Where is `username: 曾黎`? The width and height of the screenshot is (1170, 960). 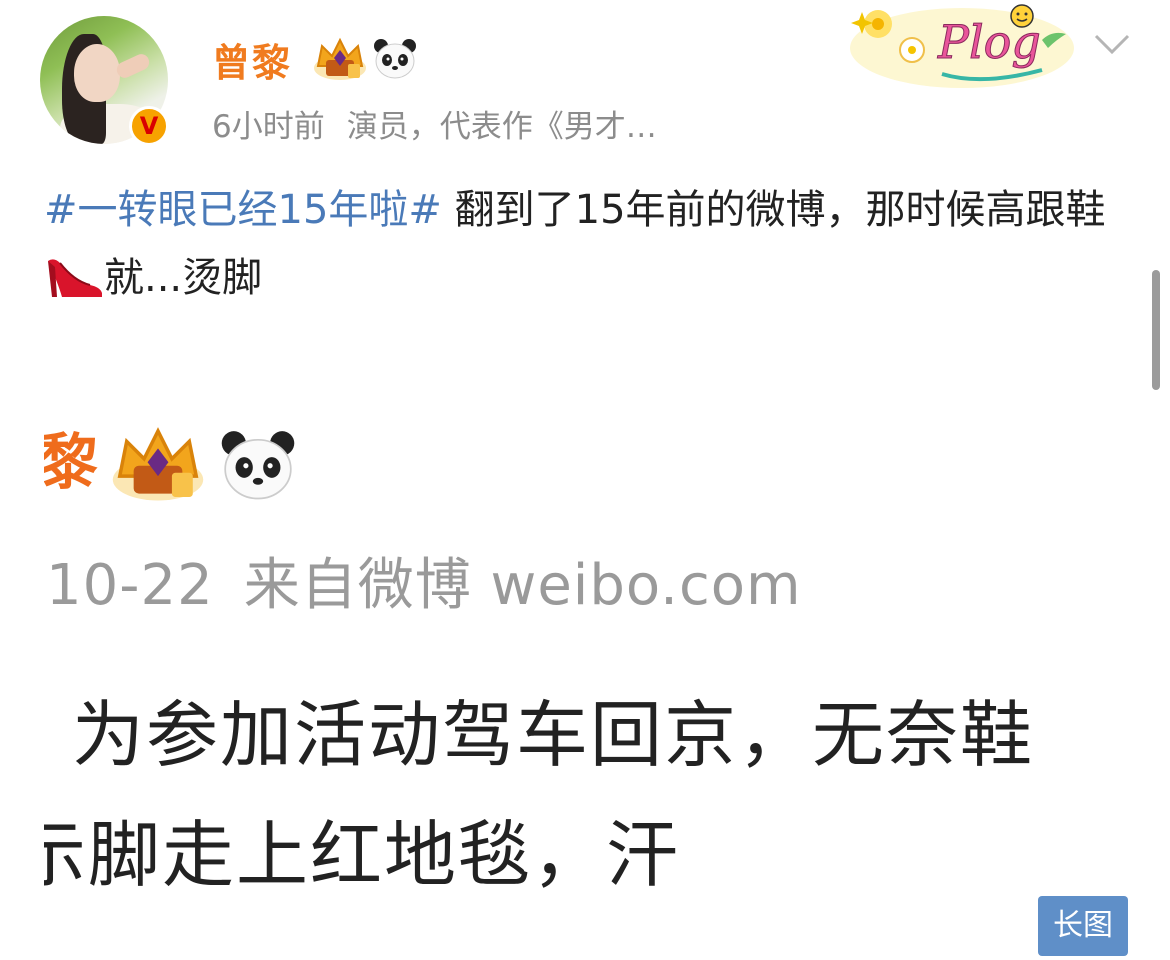
username: 曾黎 is located at coordinates (252, 59).